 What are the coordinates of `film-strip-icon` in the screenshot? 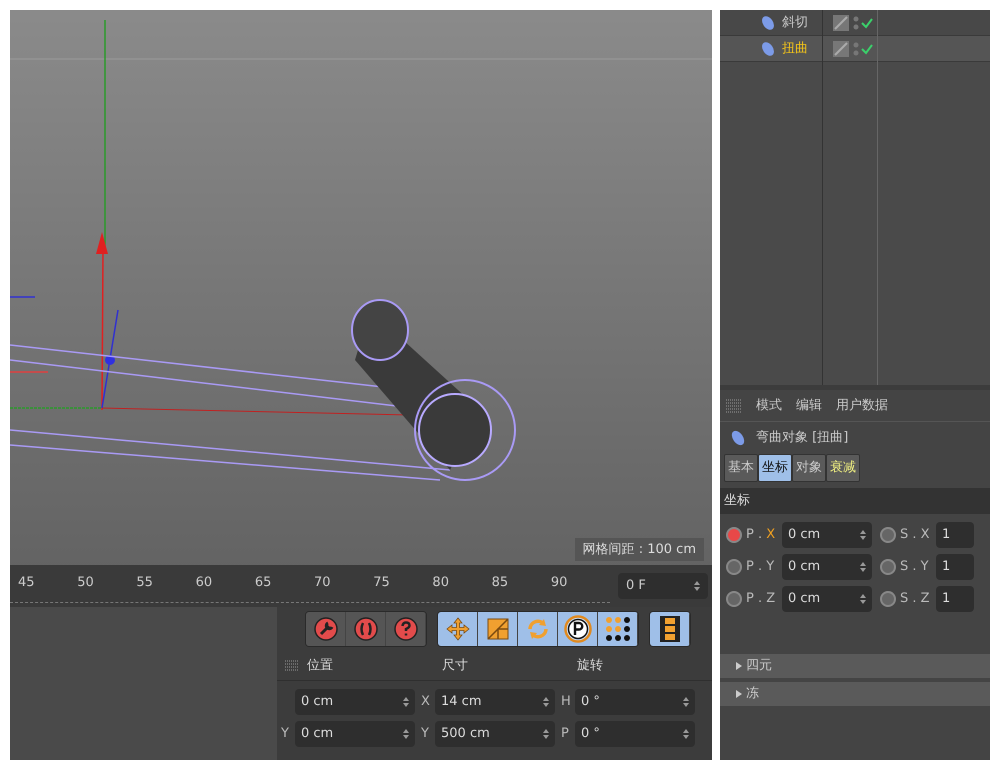 It's located at (669, 629).